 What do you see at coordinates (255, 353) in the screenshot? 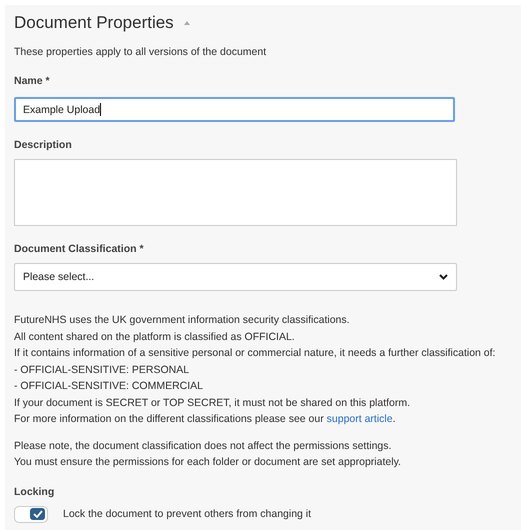
I see `info-text: If it contains information of a sensitive personal or commercial nature, it needs a further classification of:` at bounding box center [255, 353].